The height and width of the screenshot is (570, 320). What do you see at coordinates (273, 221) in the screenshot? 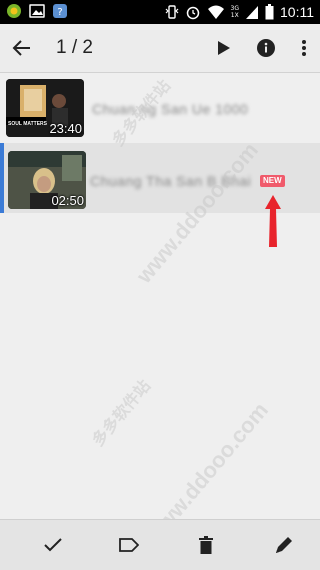
I see `annotation-arrow-icon` at bounding box center [273, 221].